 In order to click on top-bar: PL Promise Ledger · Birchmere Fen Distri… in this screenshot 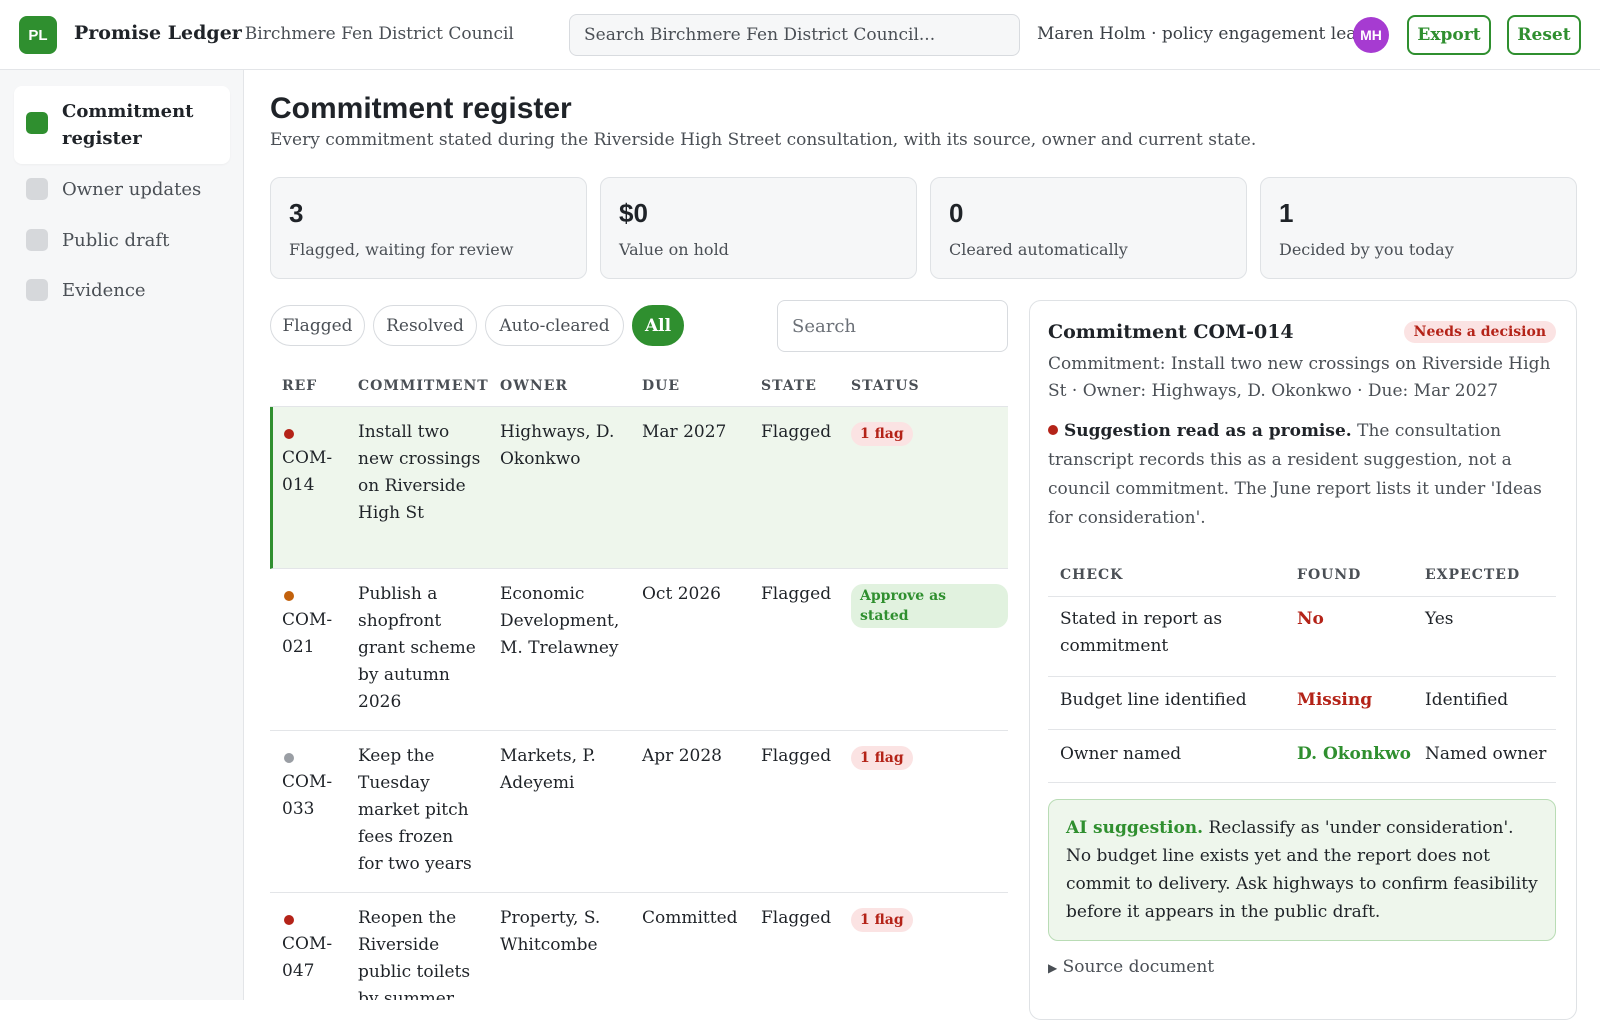, I will do `click(800, 35)`.